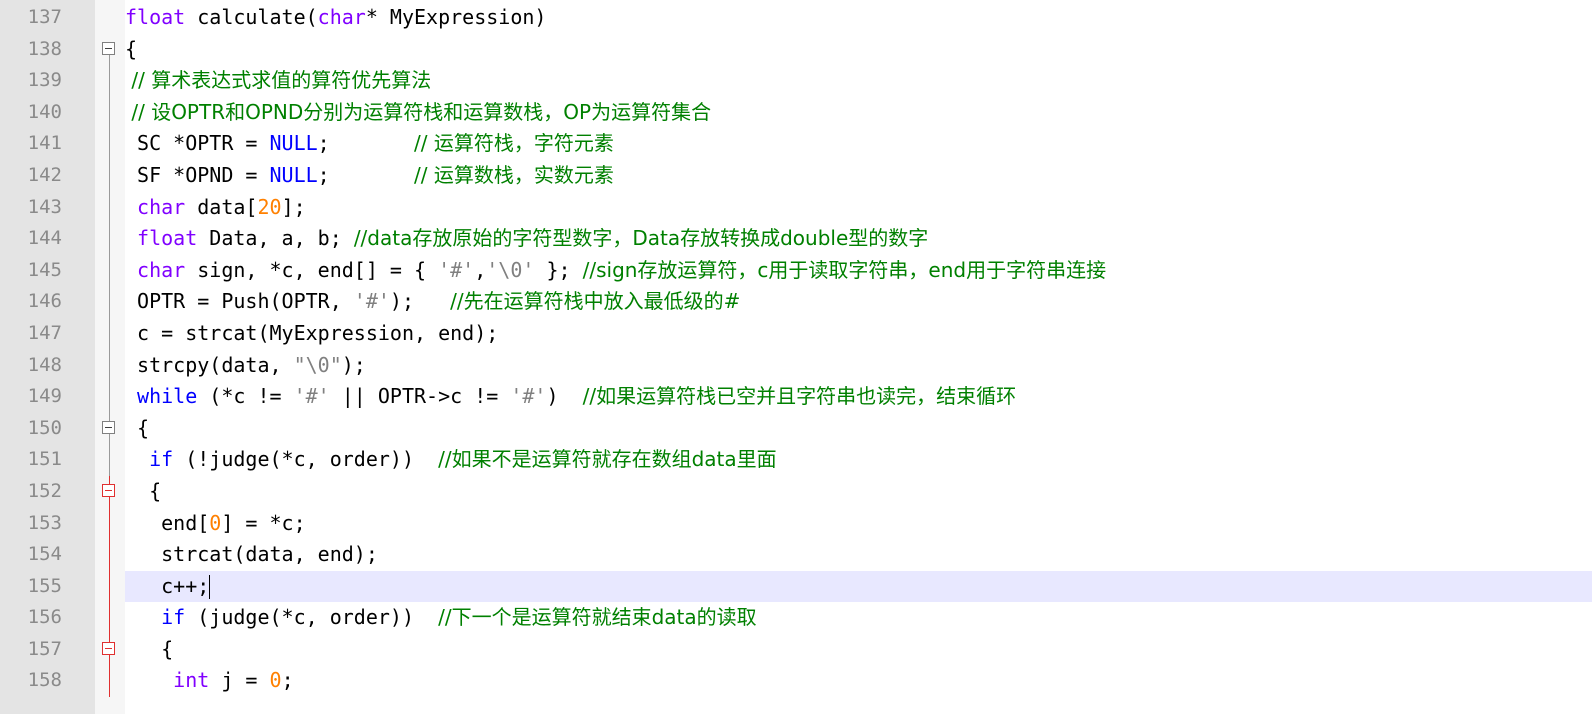 Image resolution: width=1592 pixels, height=714 pixels. I want to click on code-line: 138 {, so click(796, 50).